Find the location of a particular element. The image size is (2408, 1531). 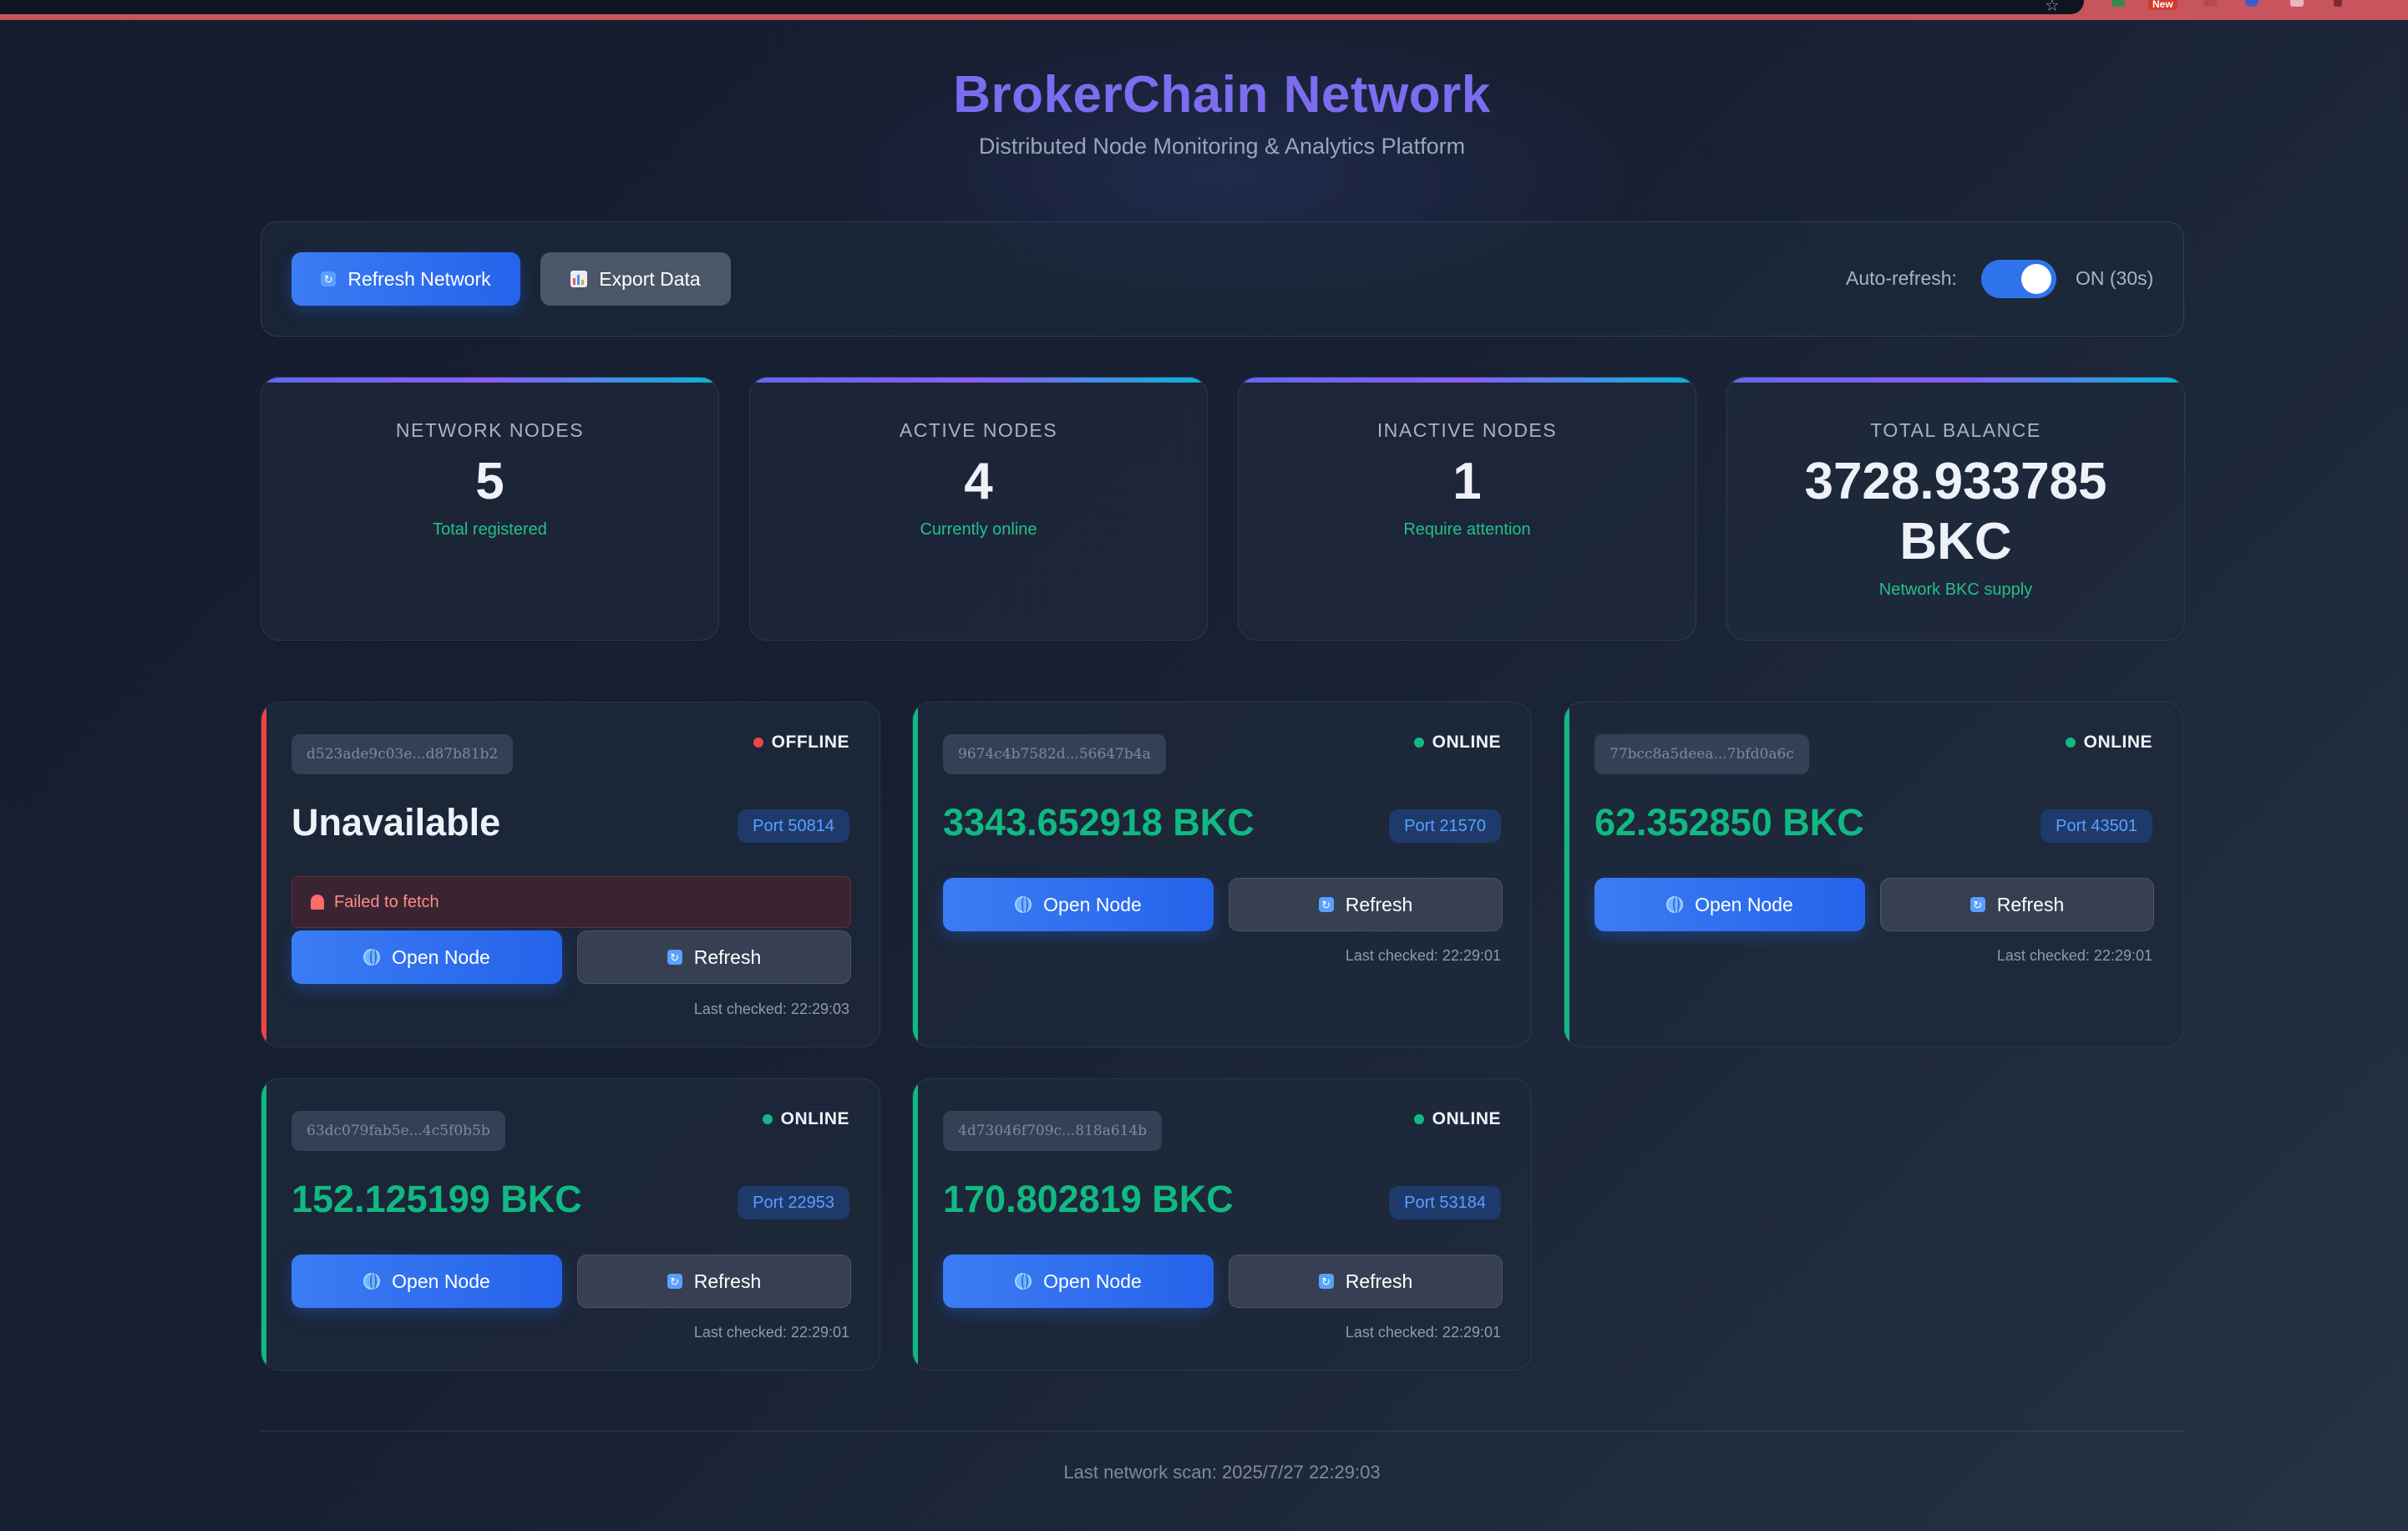

refresh-network-button: ↻ Refresh Network is located at coordinates (405, 279).